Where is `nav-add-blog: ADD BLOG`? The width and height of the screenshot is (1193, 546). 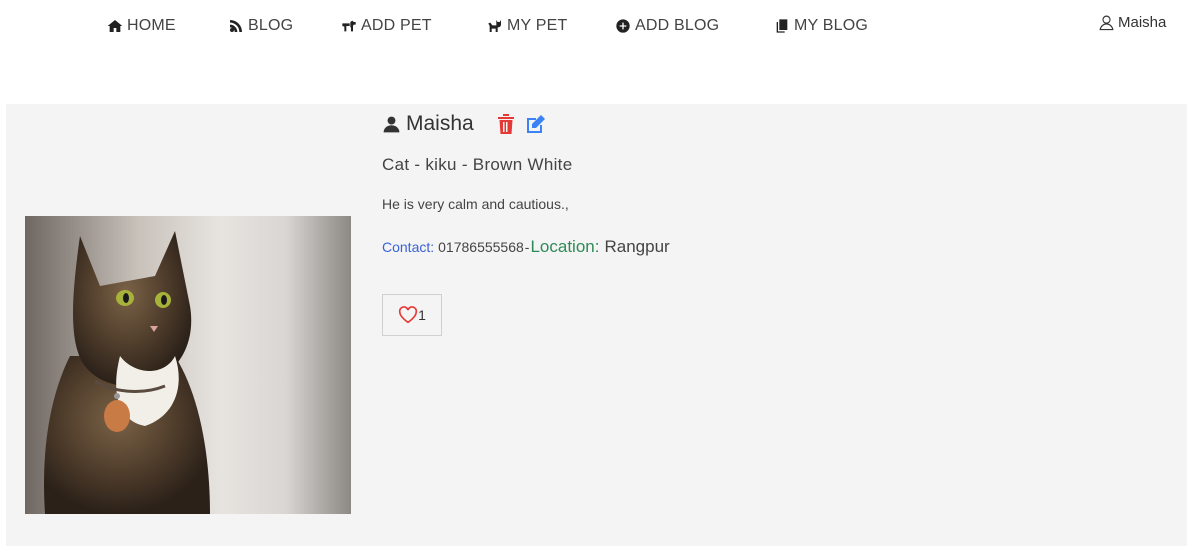
nav-add-blog: ADD BLOG is located at coordinates (667, 26).